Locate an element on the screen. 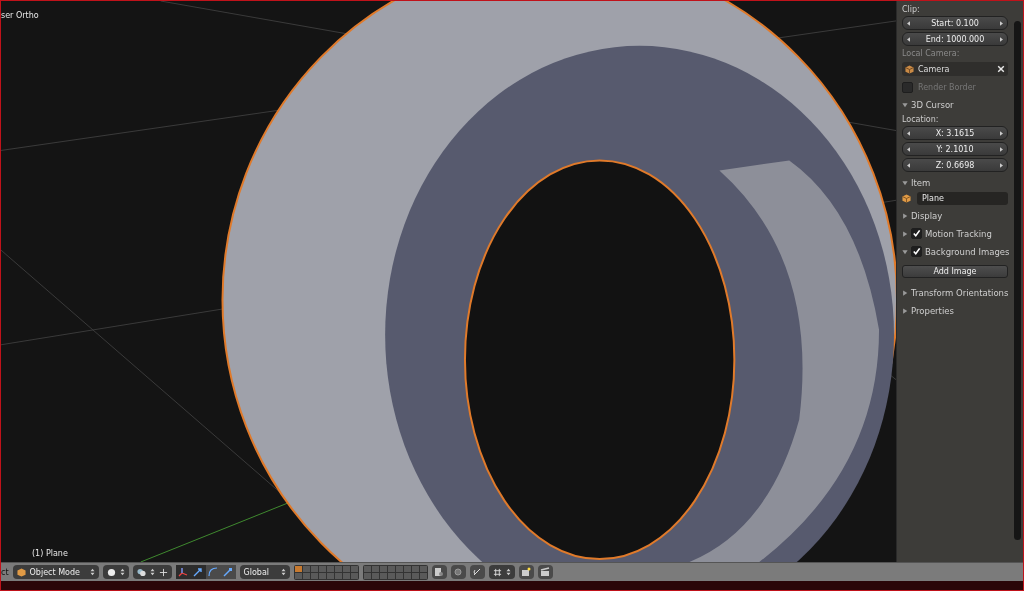  panel-section-header: Motion Tracking is located at coordinates (955, 233).